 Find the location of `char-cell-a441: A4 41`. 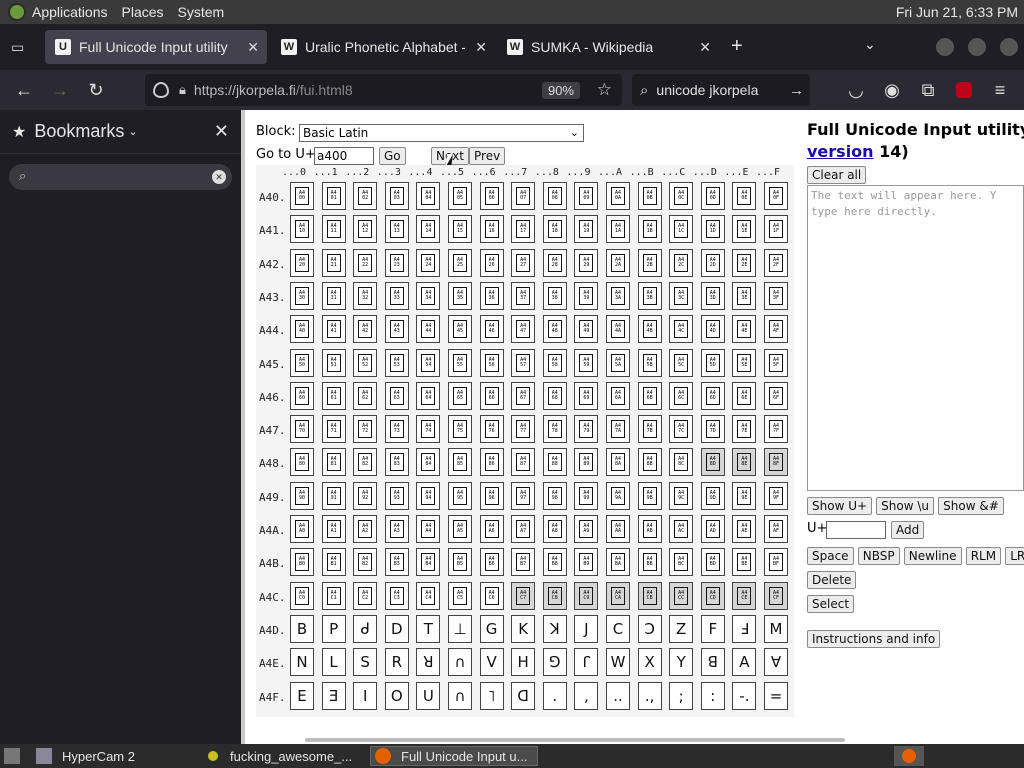

char-cell-a441: A4 41 is located at coordinates (333, 329).